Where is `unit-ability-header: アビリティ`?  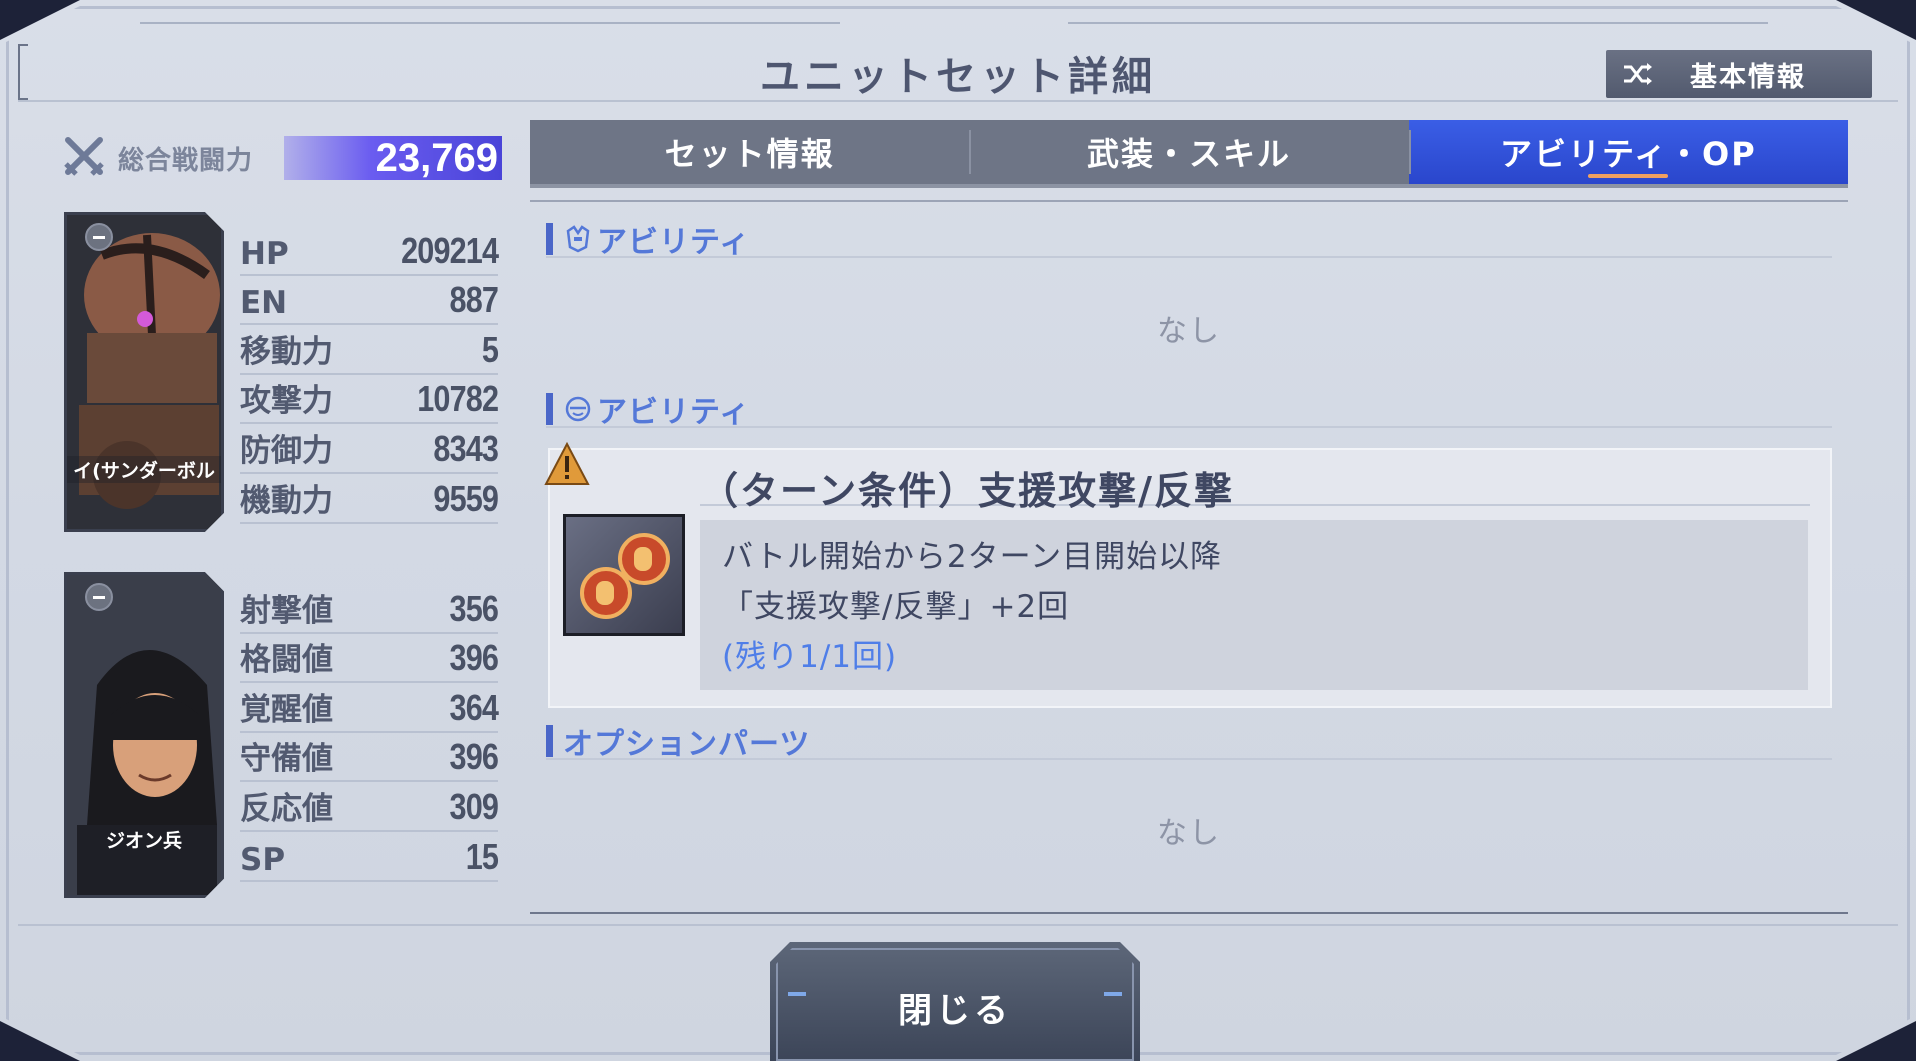
unit-ability-header: アビリティ is located at coordinates (1189, 241).